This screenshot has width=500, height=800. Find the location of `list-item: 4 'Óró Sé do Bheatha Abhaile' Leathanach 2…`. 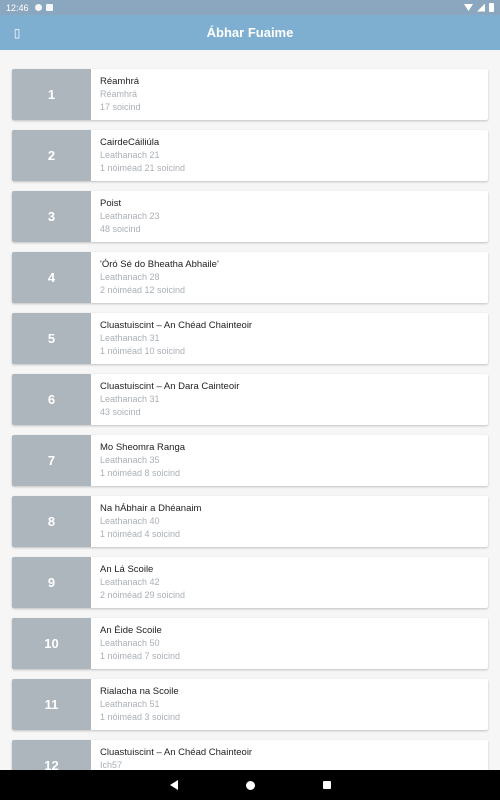

list-item: 4 'Óró Sé do Bheatha Abhaile' Leathanach 2… is located at coordinates (250, 277).